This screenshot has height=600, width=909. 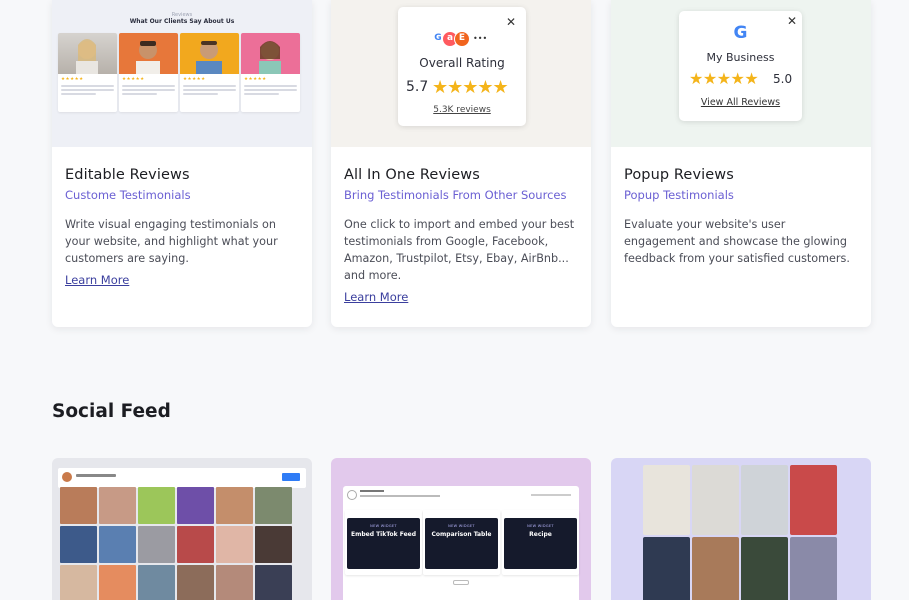 What do you see at coordinates (462, 110) in the screenshot?
I see `reviews-count: 5.3K reviews` at bounding box center [462, 110].